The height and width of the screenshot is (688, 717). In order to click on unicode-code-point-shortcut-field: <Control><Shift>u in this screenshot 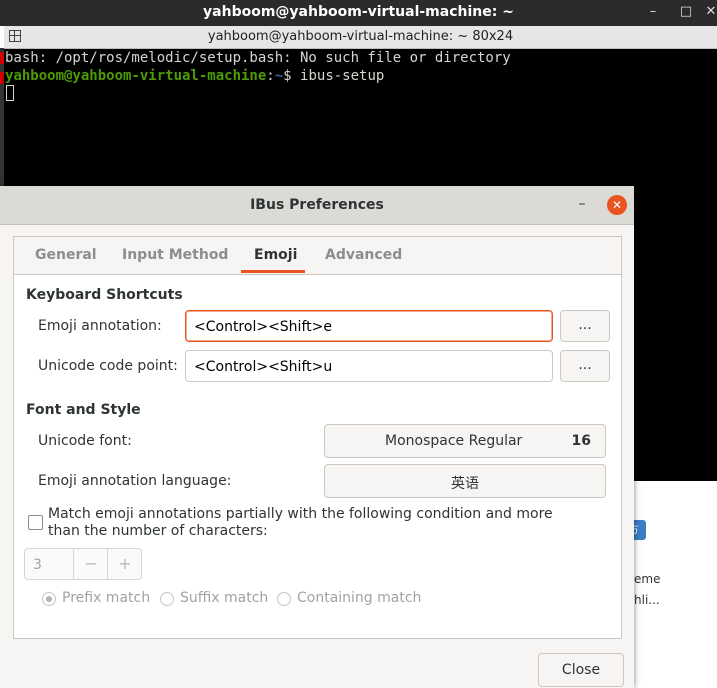, I will do `click(369, 366)`.